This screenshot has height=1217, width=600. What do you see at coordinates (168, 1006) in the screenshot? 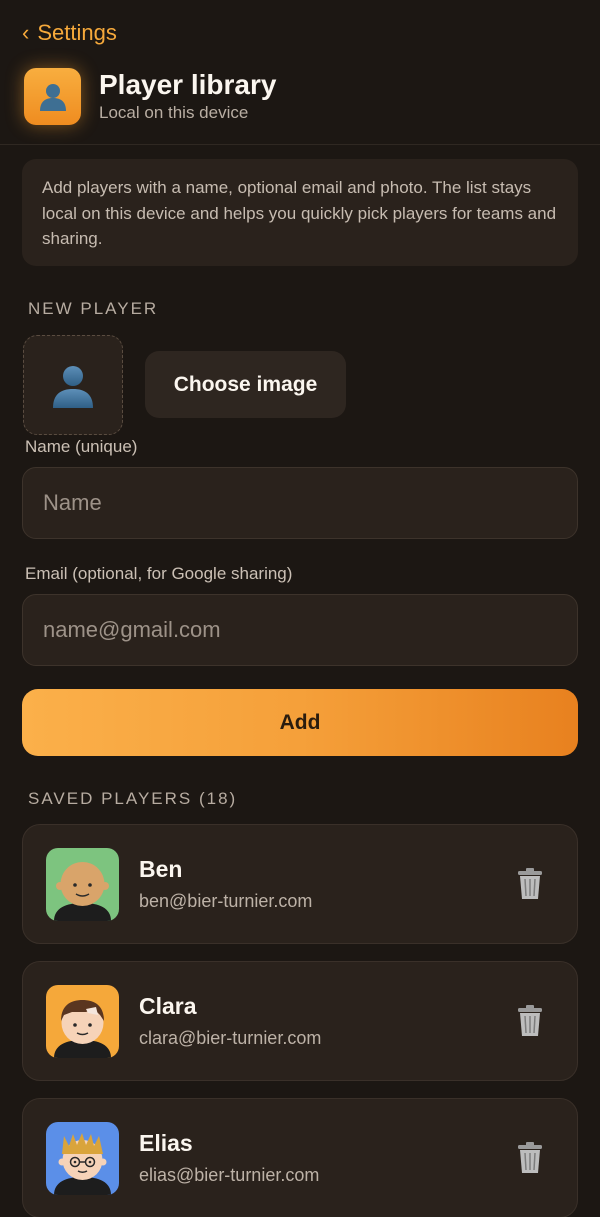
I see `player-name: Clara` at bounding box center [168, 1006].